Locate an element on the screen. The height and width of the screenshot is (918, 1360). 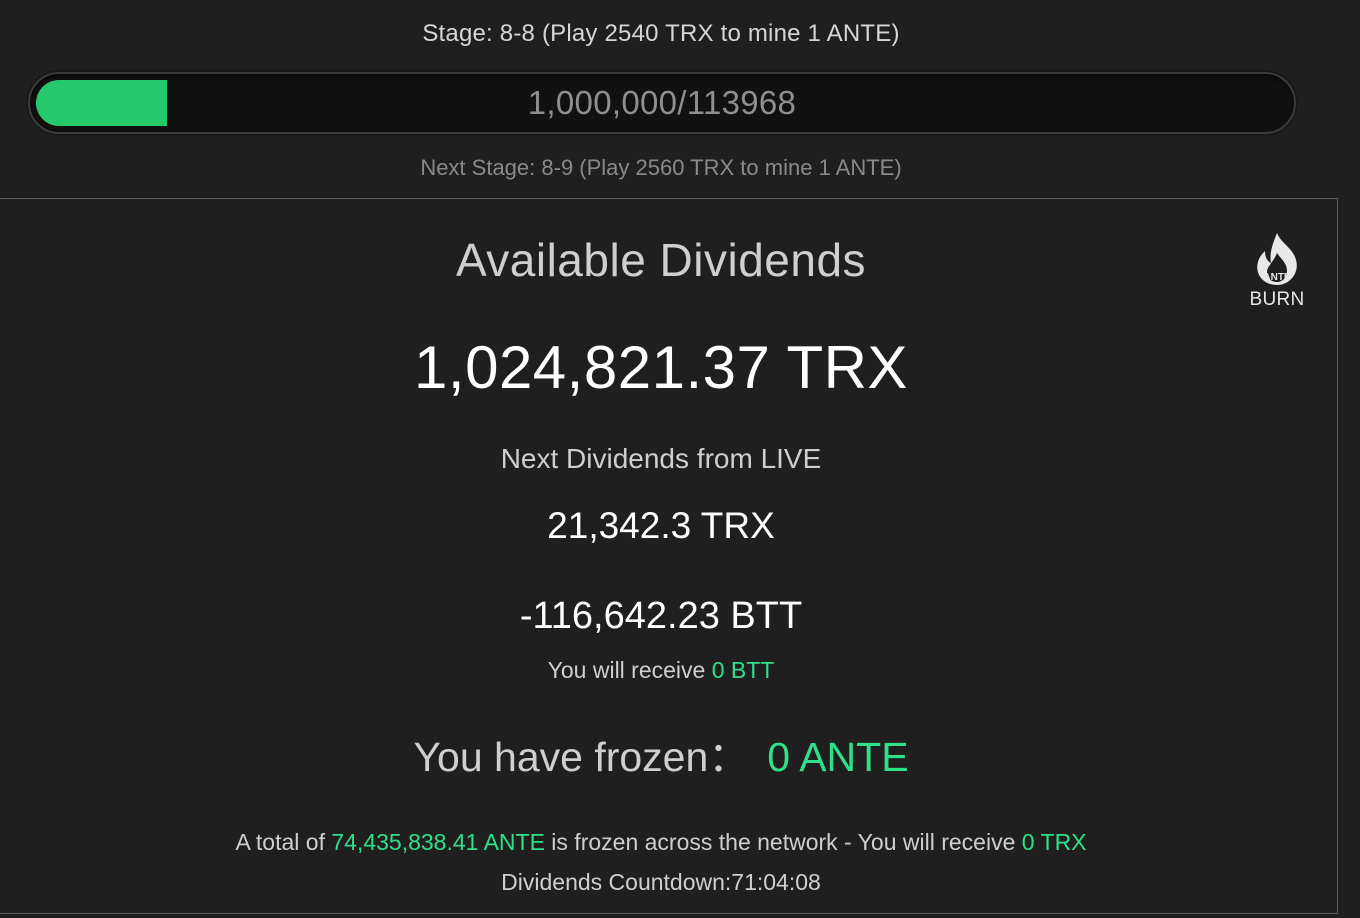
burn-button: ANTE BURN is located at coordinates (1277, 271).